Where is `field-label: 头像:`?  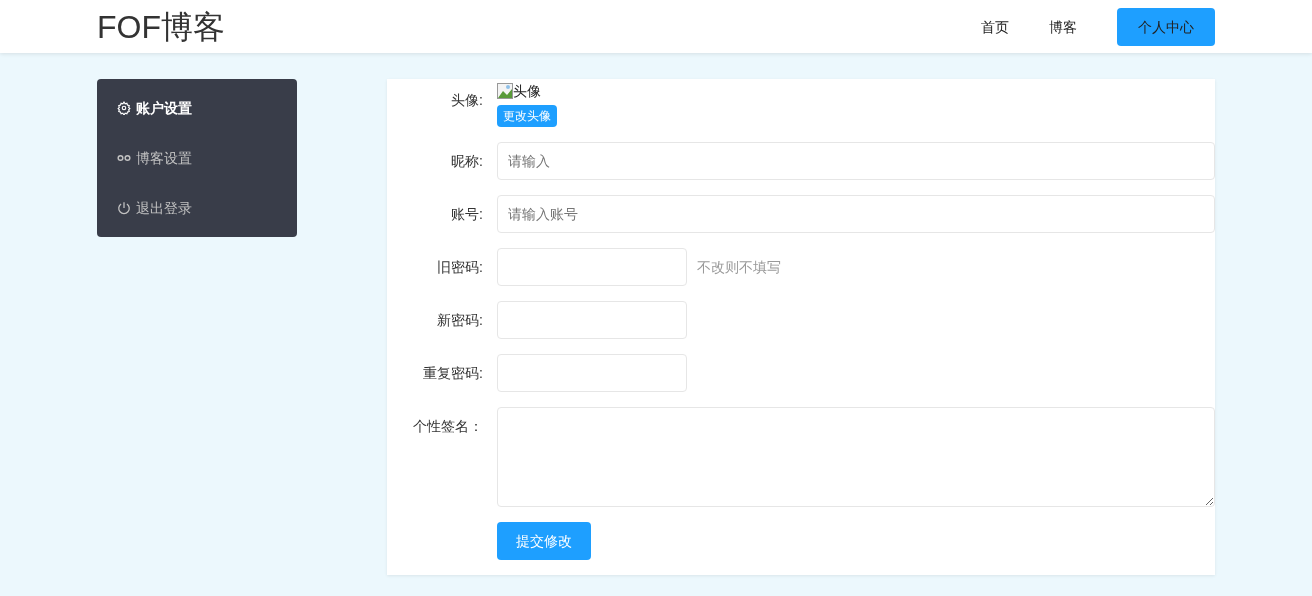 field-label: 头像: is located at coordinates (466, 100).